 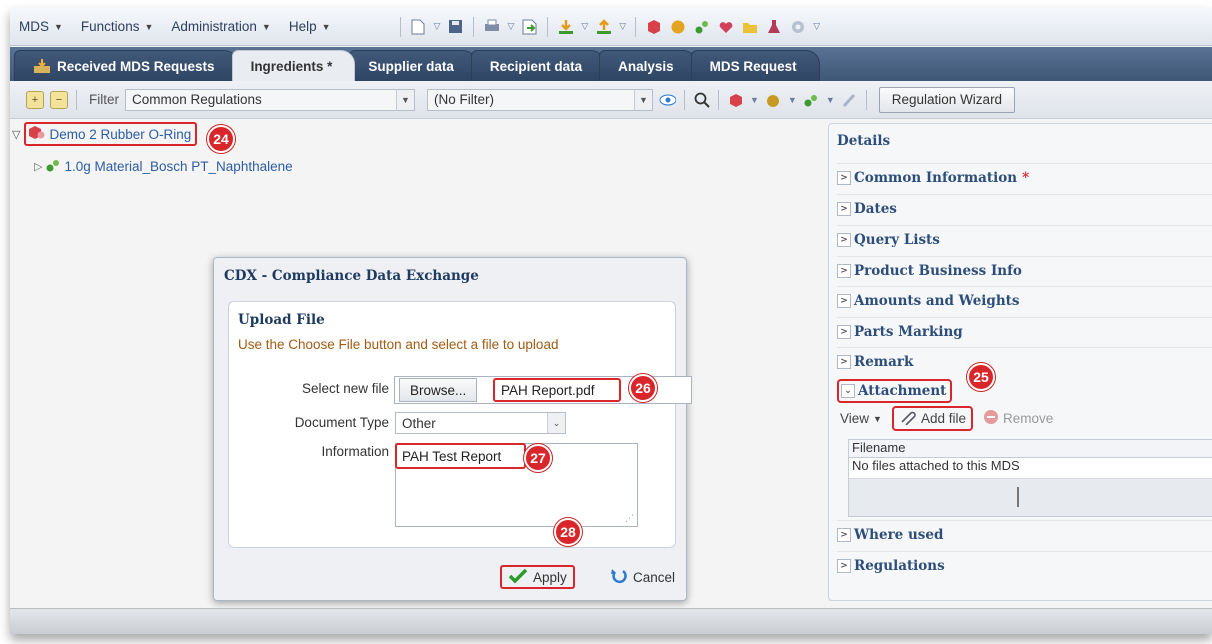 What do you see at coordinates (163, 166) in the screenshot?
I see `tree-child-row: ▷ 1.0g Material_Bosch PT_Naphthalene` at bounding box center [163, 166].